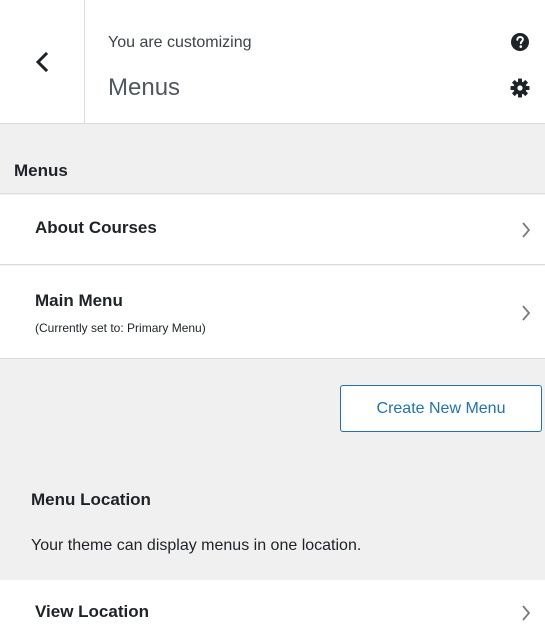  Describe the element at coordinates (272, 230) in the screenshot. I see `menu-item-about-courses: About Courses` at that location.